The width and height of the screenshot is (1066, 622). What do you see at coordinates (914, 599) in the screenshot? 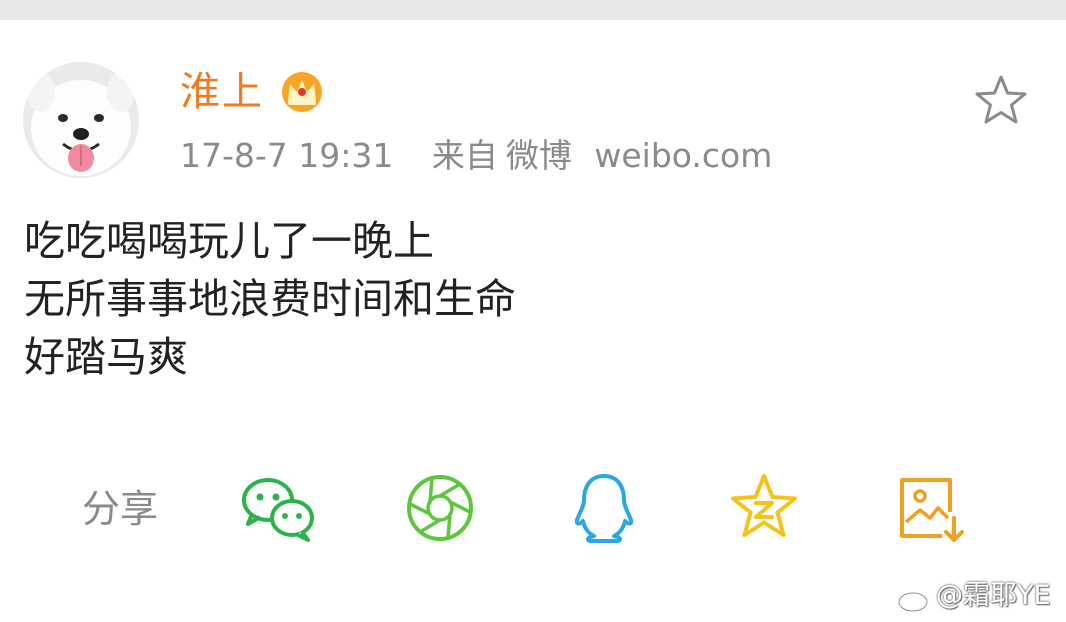
I see `weibo-logo-icon` at bounding box center [914, 599].